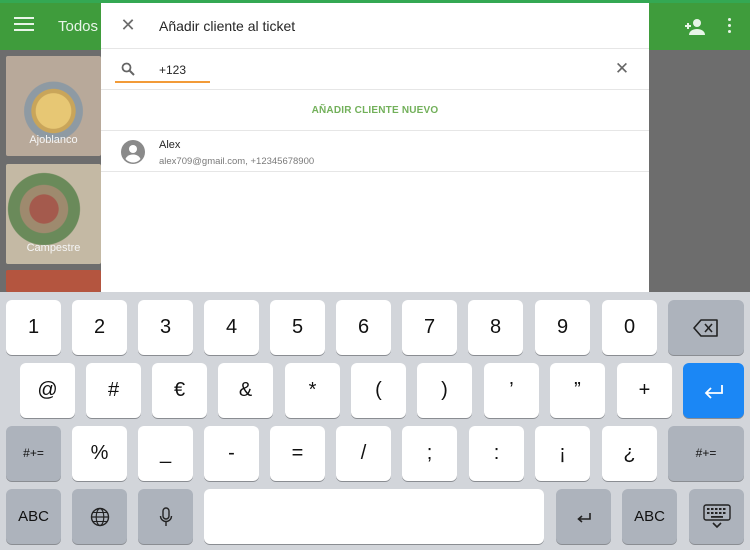  I want to click on key-inverted-question: ¿, so click(629, 453).